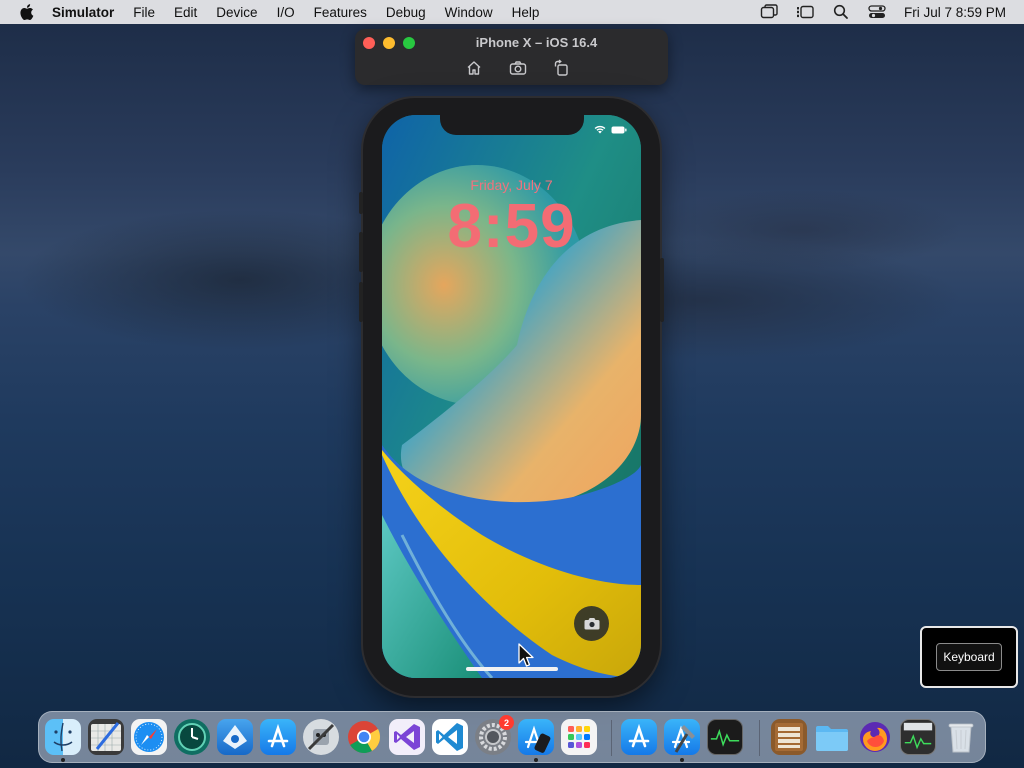  Describe the element at coordinates (235, 737) in the screenshot. I see `instruments-icon` at that location.